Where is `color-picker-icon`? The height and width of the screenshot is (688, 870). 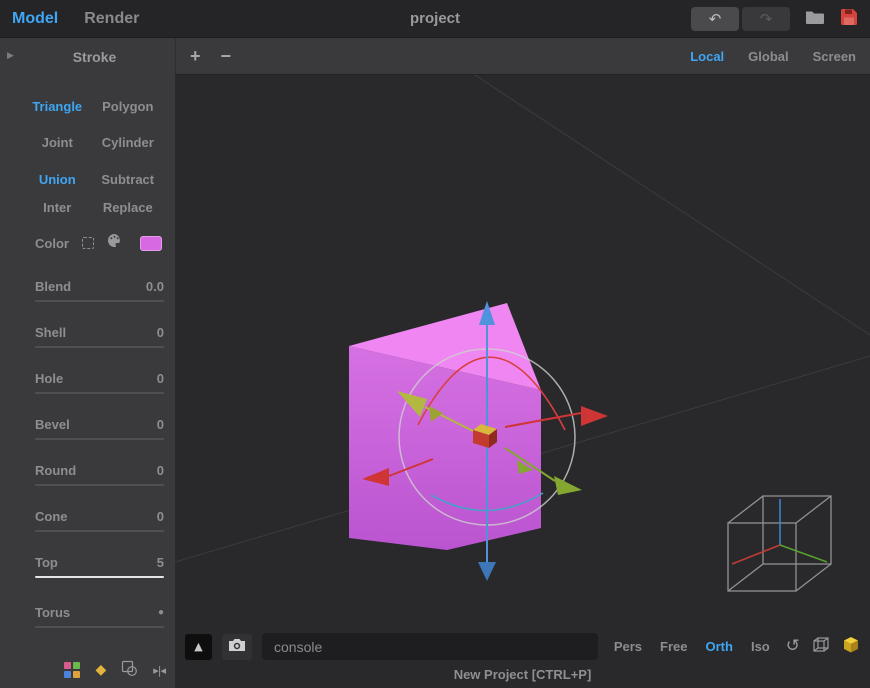 color-picker-icon is located at coordinates (87, 243).